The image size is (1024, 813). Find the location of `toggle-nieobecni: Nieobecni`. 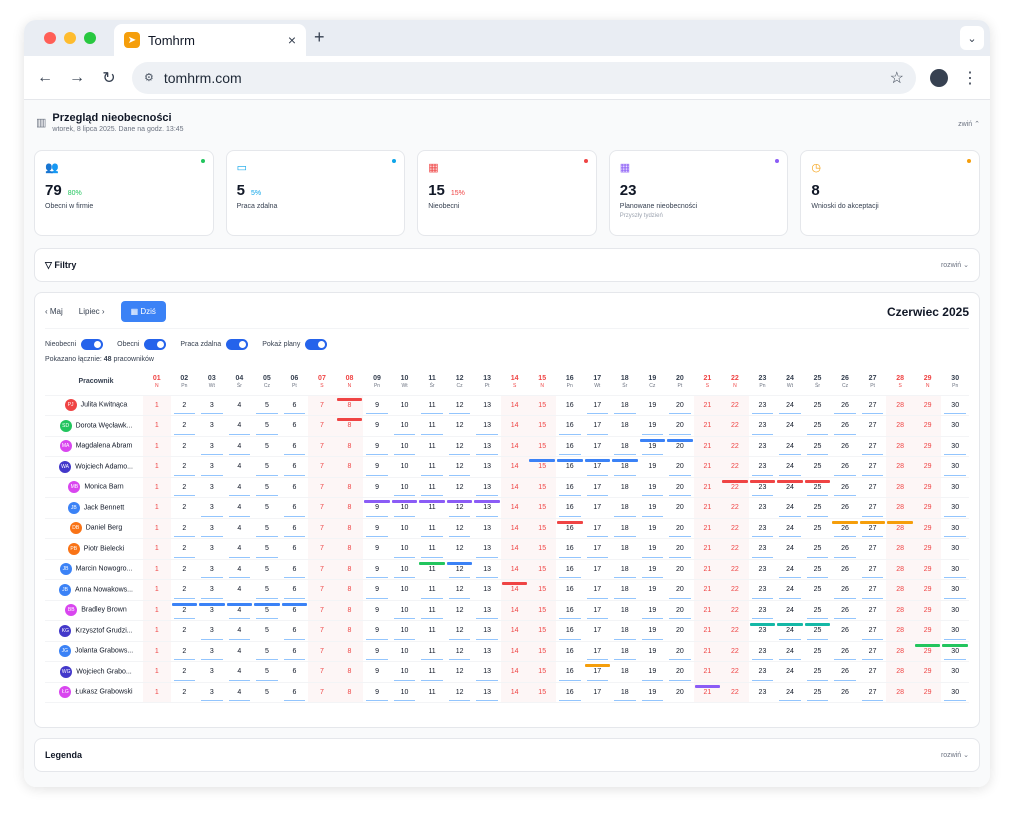

toggle-nieobecni: Nieobecni is located at coordinates (74, 344).